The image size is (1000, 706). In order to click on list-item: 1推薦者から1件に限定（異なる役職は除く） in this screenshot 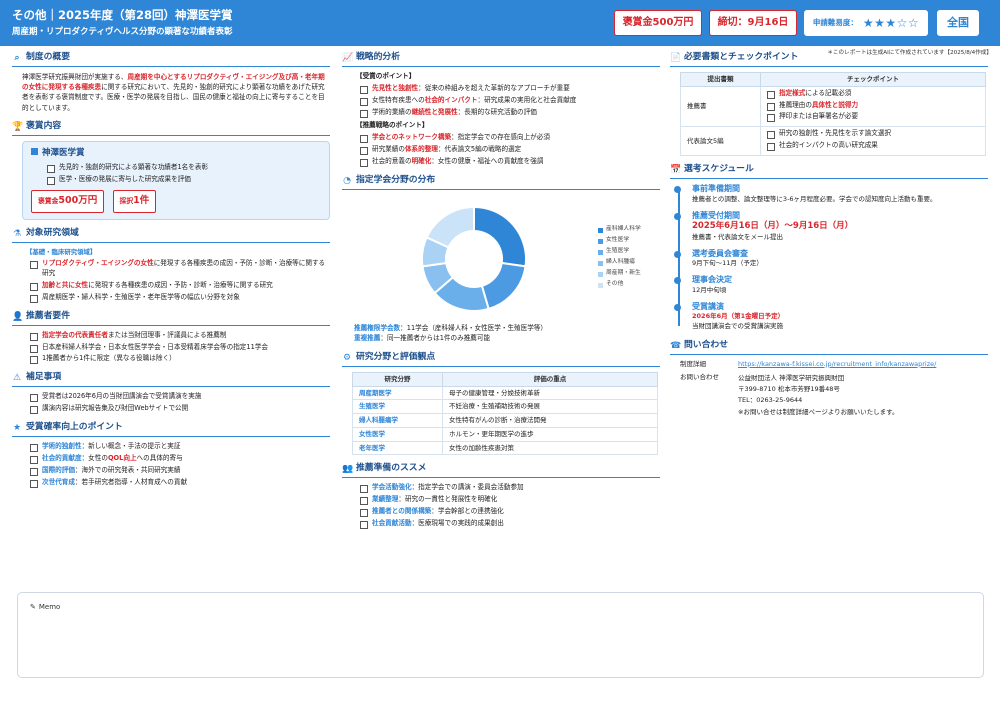, I will do `click(180, 359)`.